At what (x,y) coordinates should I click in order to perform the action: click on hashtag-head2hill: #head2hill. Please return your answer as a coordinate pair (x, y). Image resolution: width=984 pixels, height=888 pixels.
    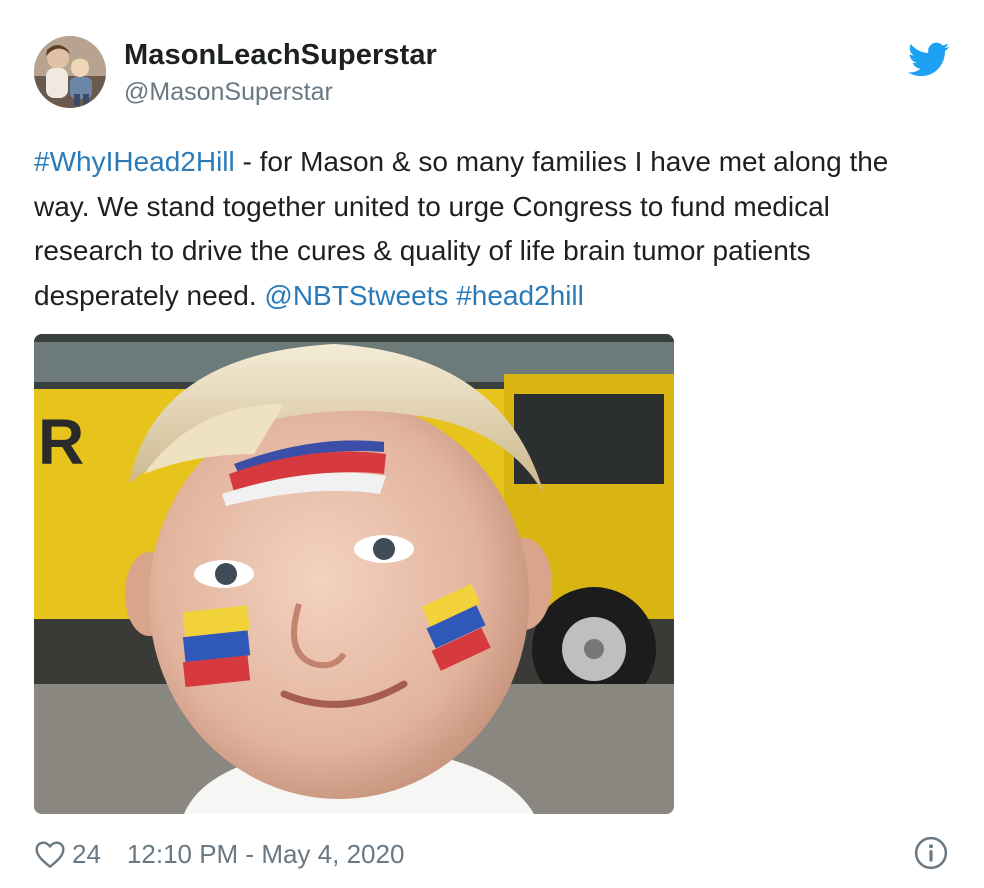
    Looking at the image, I should click on (520, 295).